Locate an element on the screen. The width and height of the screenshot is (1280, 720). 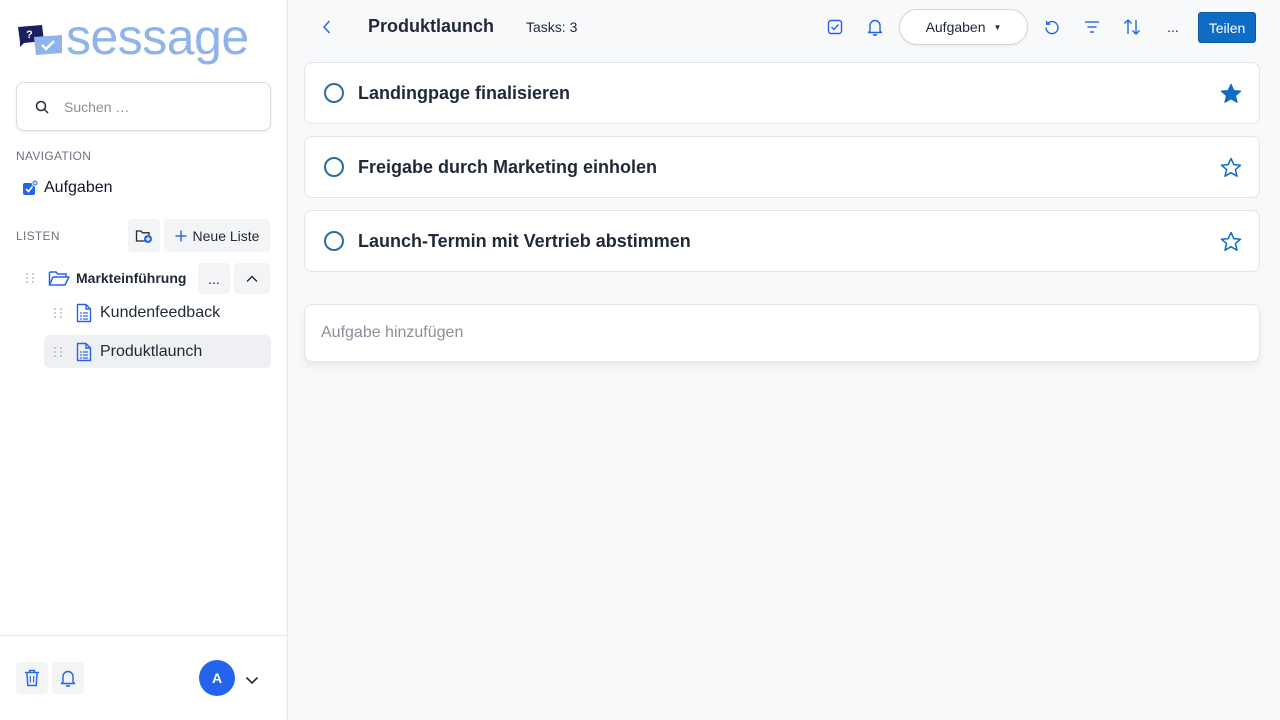
filter-icon is located at coordinates (1092, 27).